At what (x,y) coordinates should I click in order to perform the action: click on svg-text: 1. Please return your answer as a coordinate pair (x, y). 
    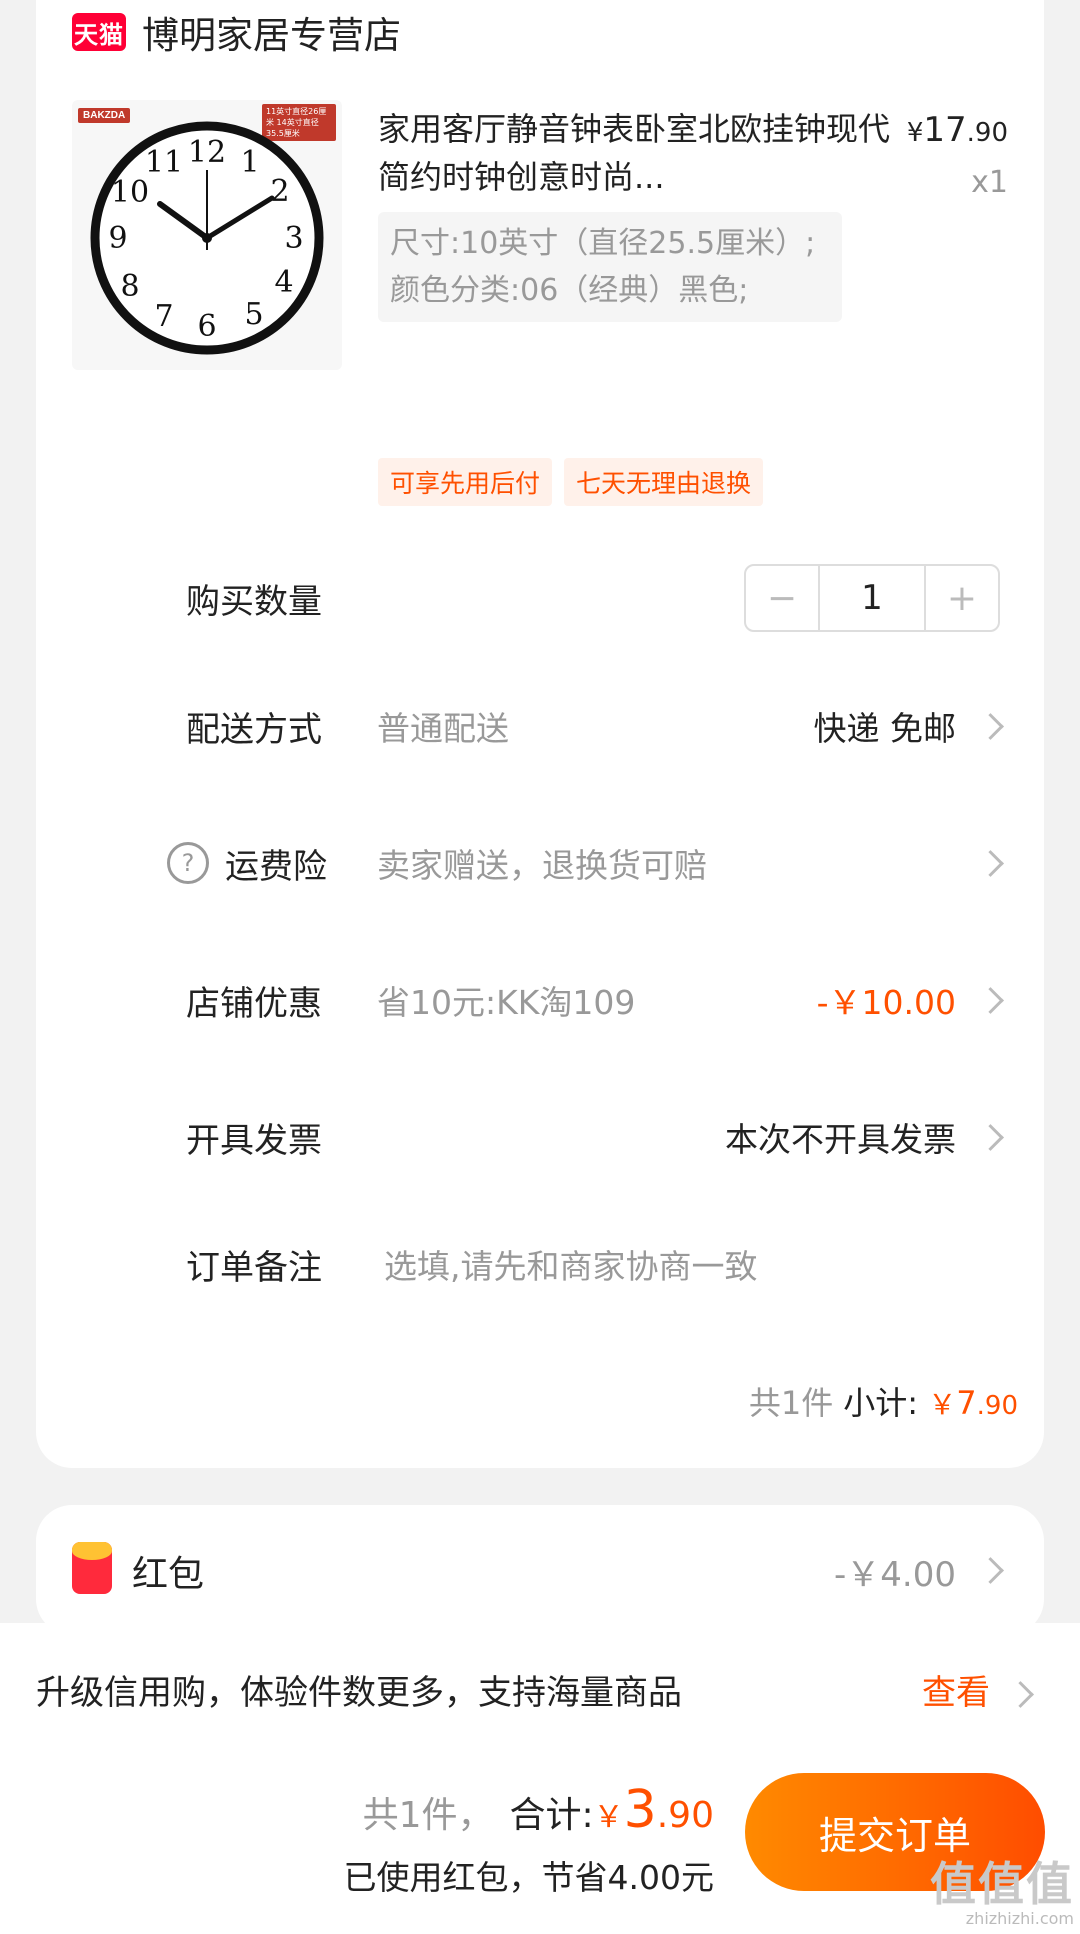
    Looking at the image, I should click on (249, 162).